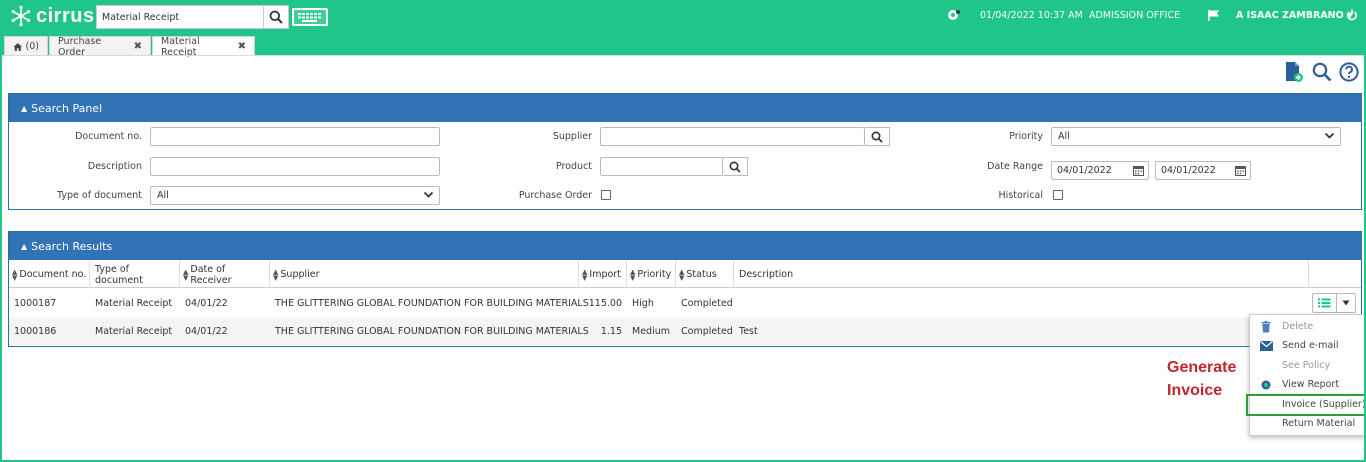 The width and height of the screenshot is (1366, 462). Describe the element at coordinates (1311, 384) in the screenshot. I see `menu-item-label: View Report` at that location.